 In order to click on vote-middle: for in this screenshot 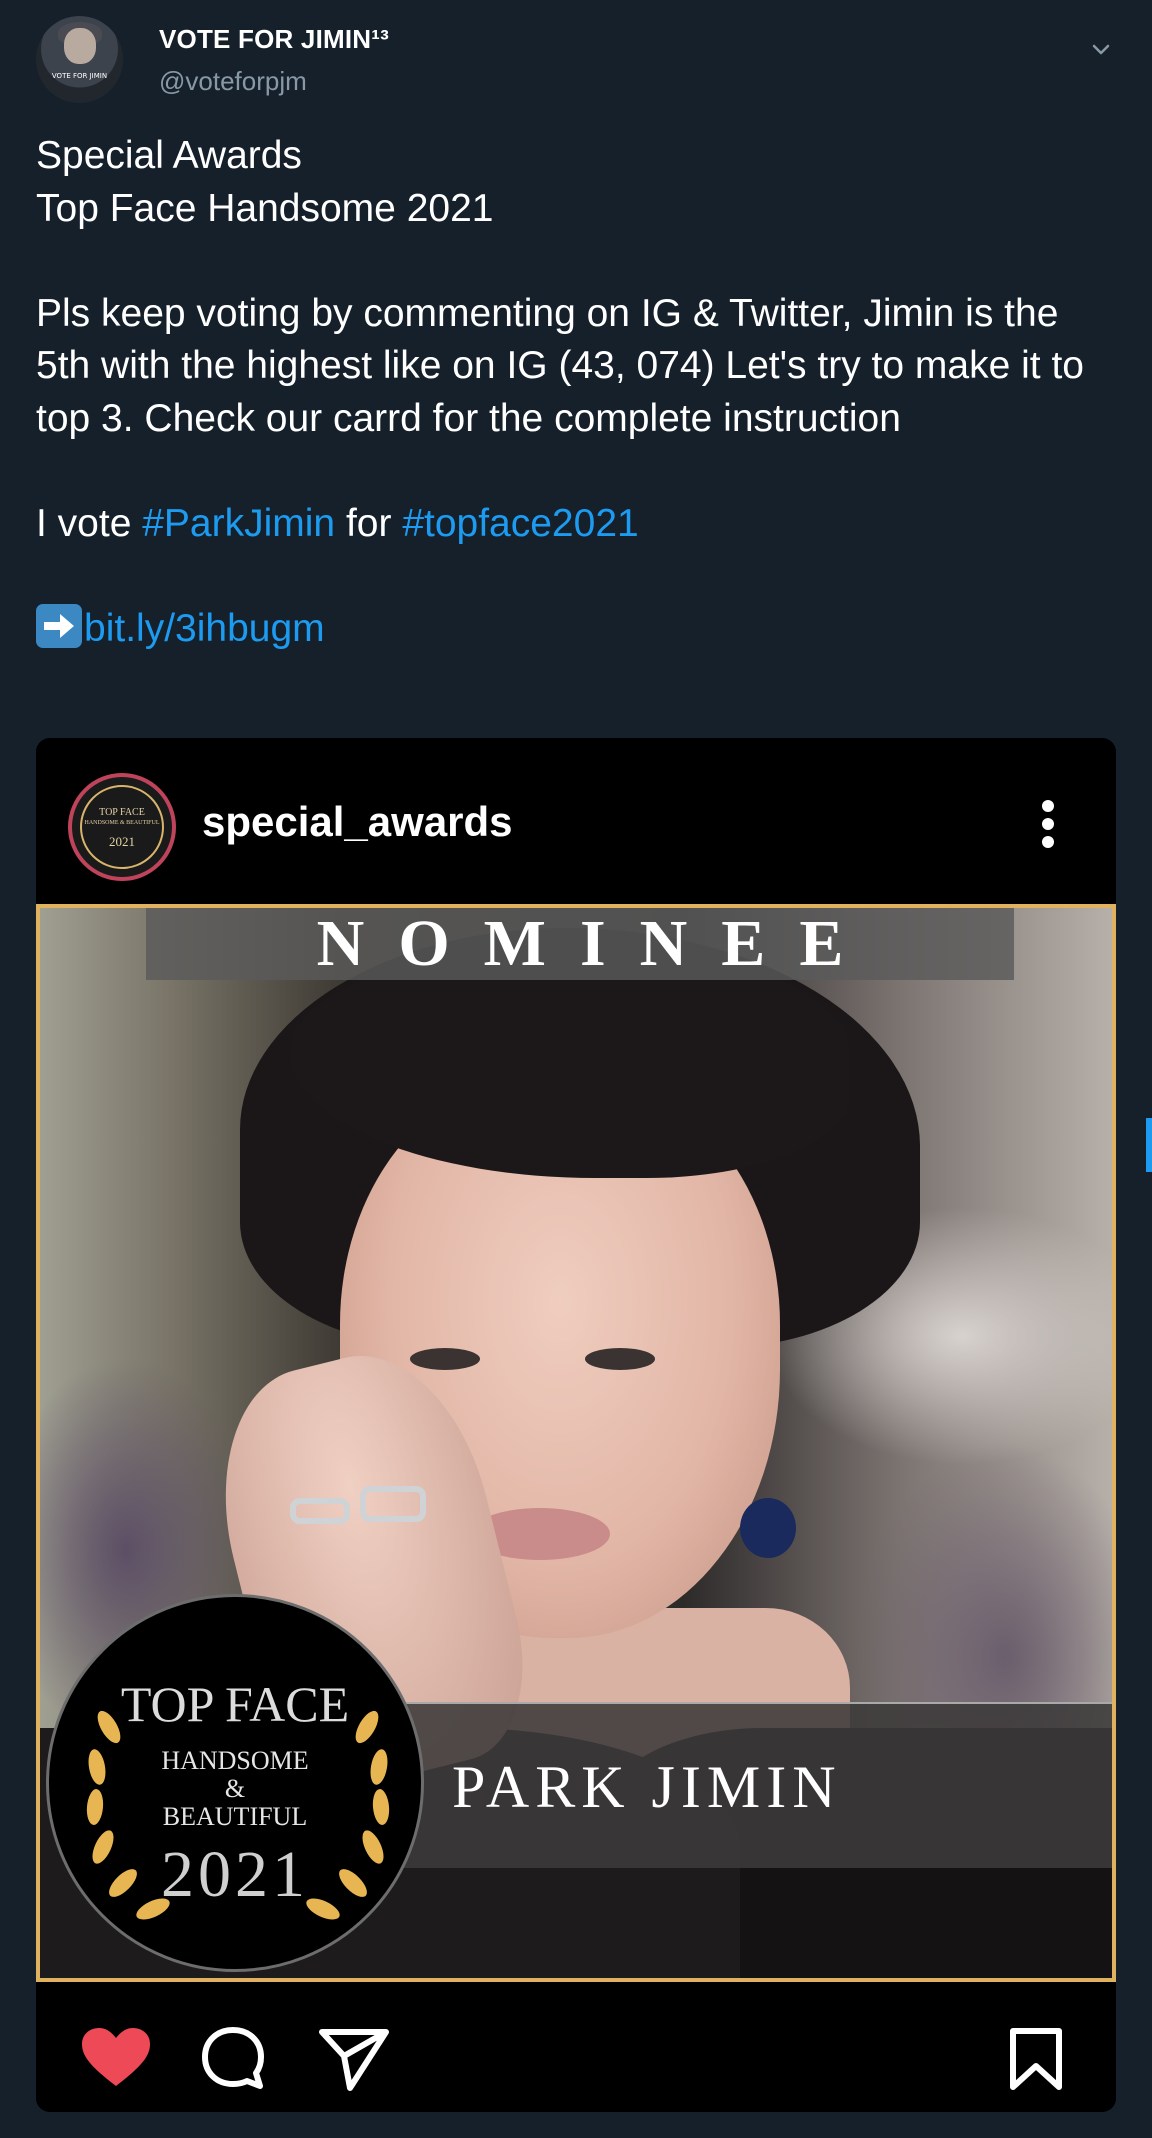, I will do `click(369, 523)`.